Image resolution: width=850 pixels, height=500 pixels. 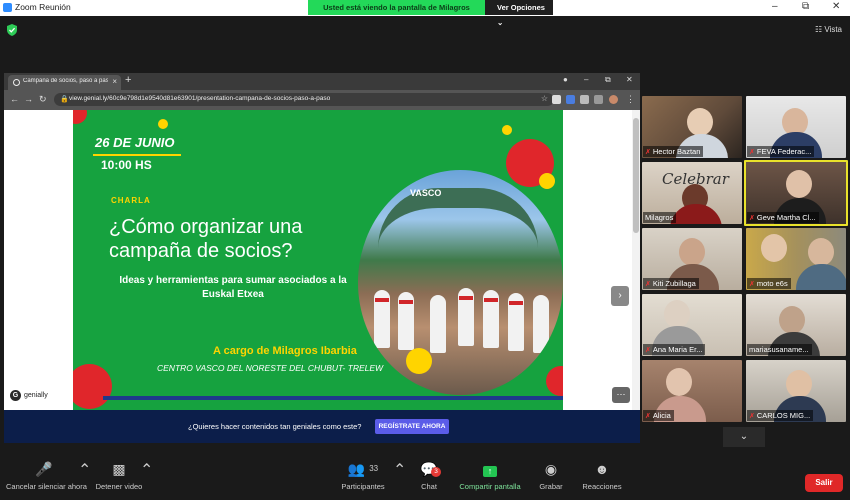 I want to click on participant-tile: ✗ Alicia, so click(x=692, y=391).